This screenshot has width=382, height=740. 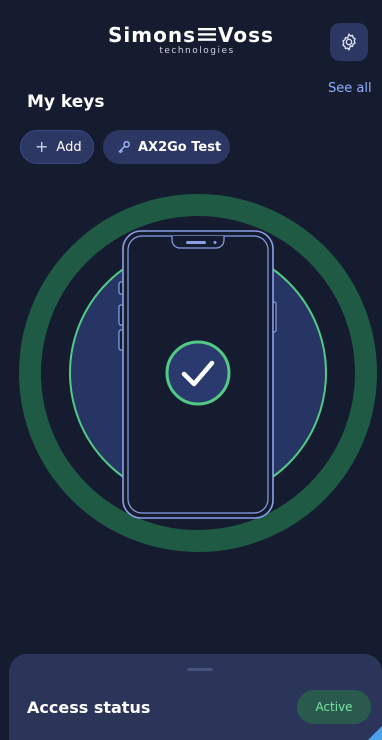 I want to click on brand-logo: Simons Voss technologies, so click(x=191, y=40).